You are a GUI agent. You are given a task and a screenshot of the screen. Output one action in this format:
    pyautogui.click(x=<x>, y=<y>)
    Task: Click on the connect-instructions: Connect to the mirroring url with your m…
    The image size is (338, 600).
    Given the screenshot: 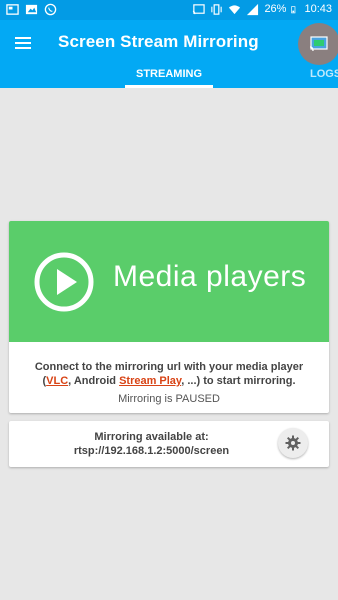 What is the action you would take?
    pyautogui.click(x=169, y=374)
    